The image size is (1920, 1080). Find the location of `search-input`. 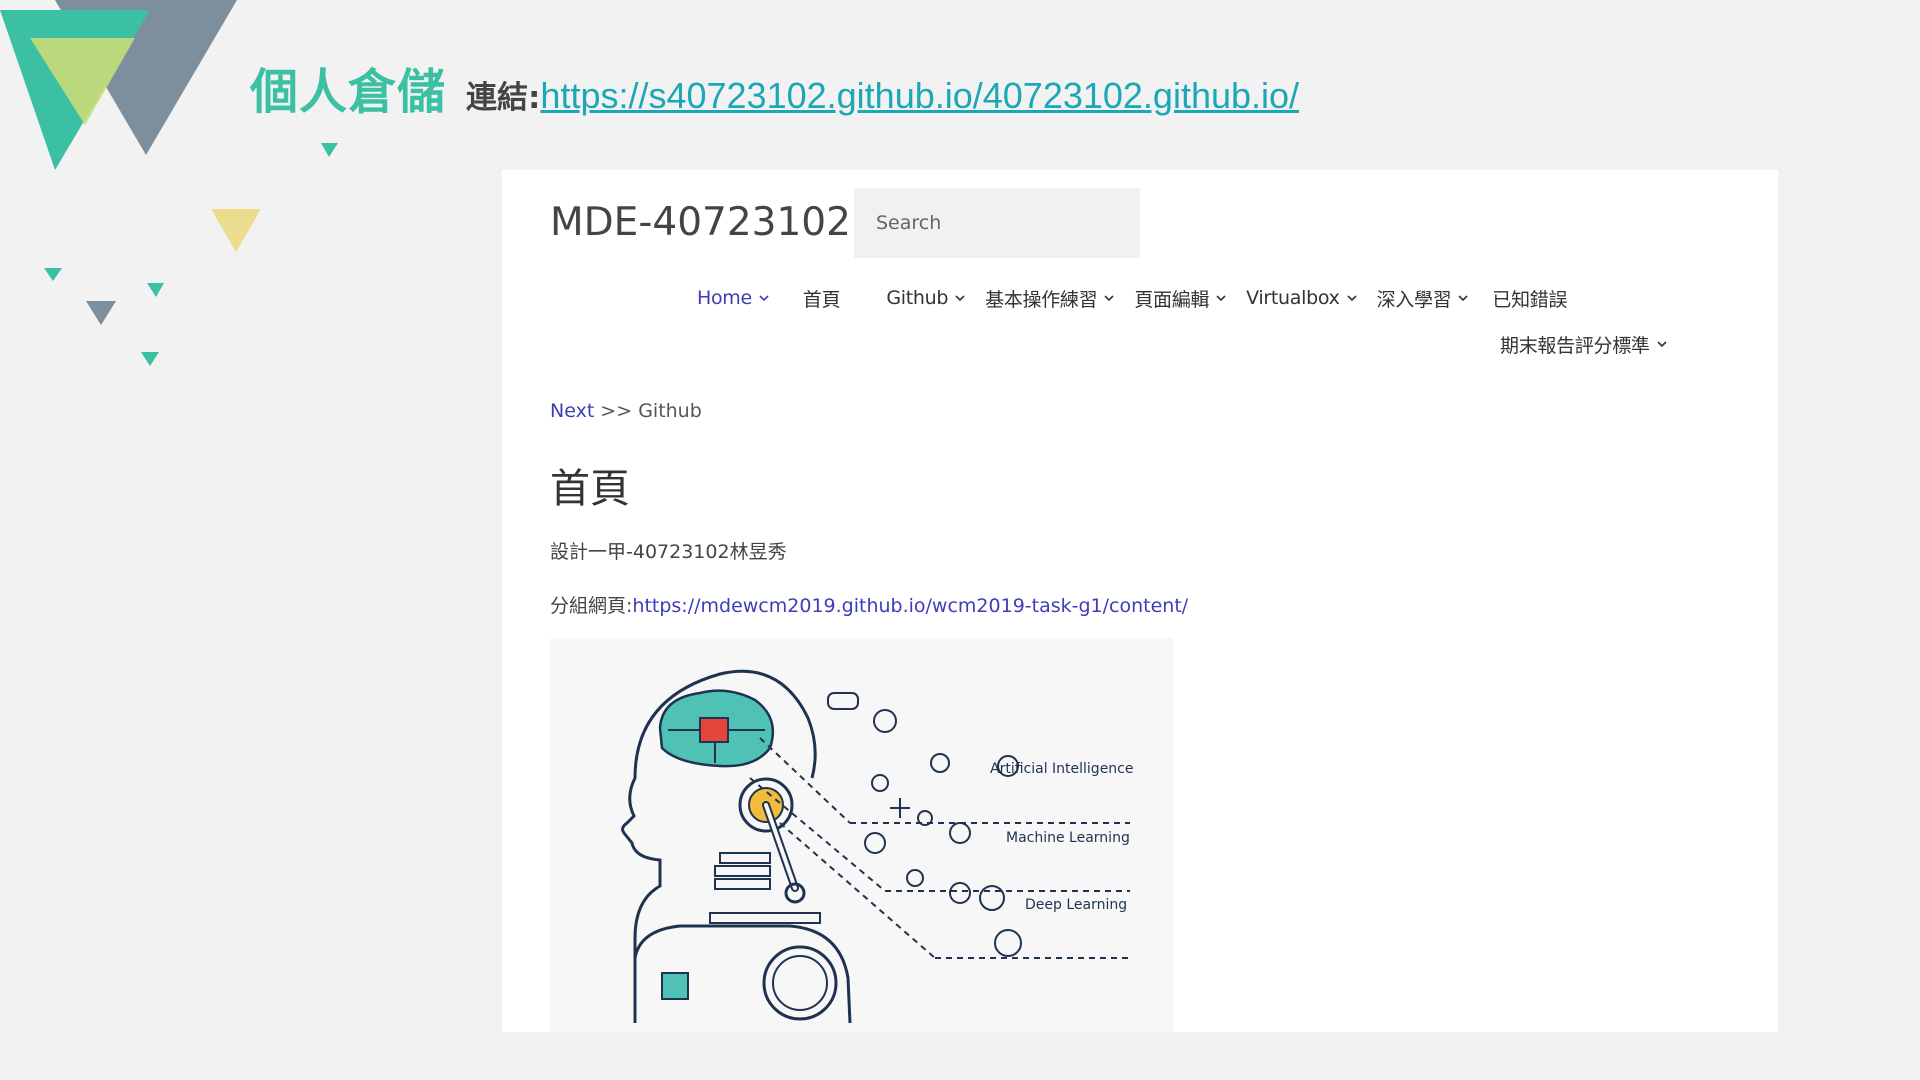

search-input is located at coordinates (997, 223).